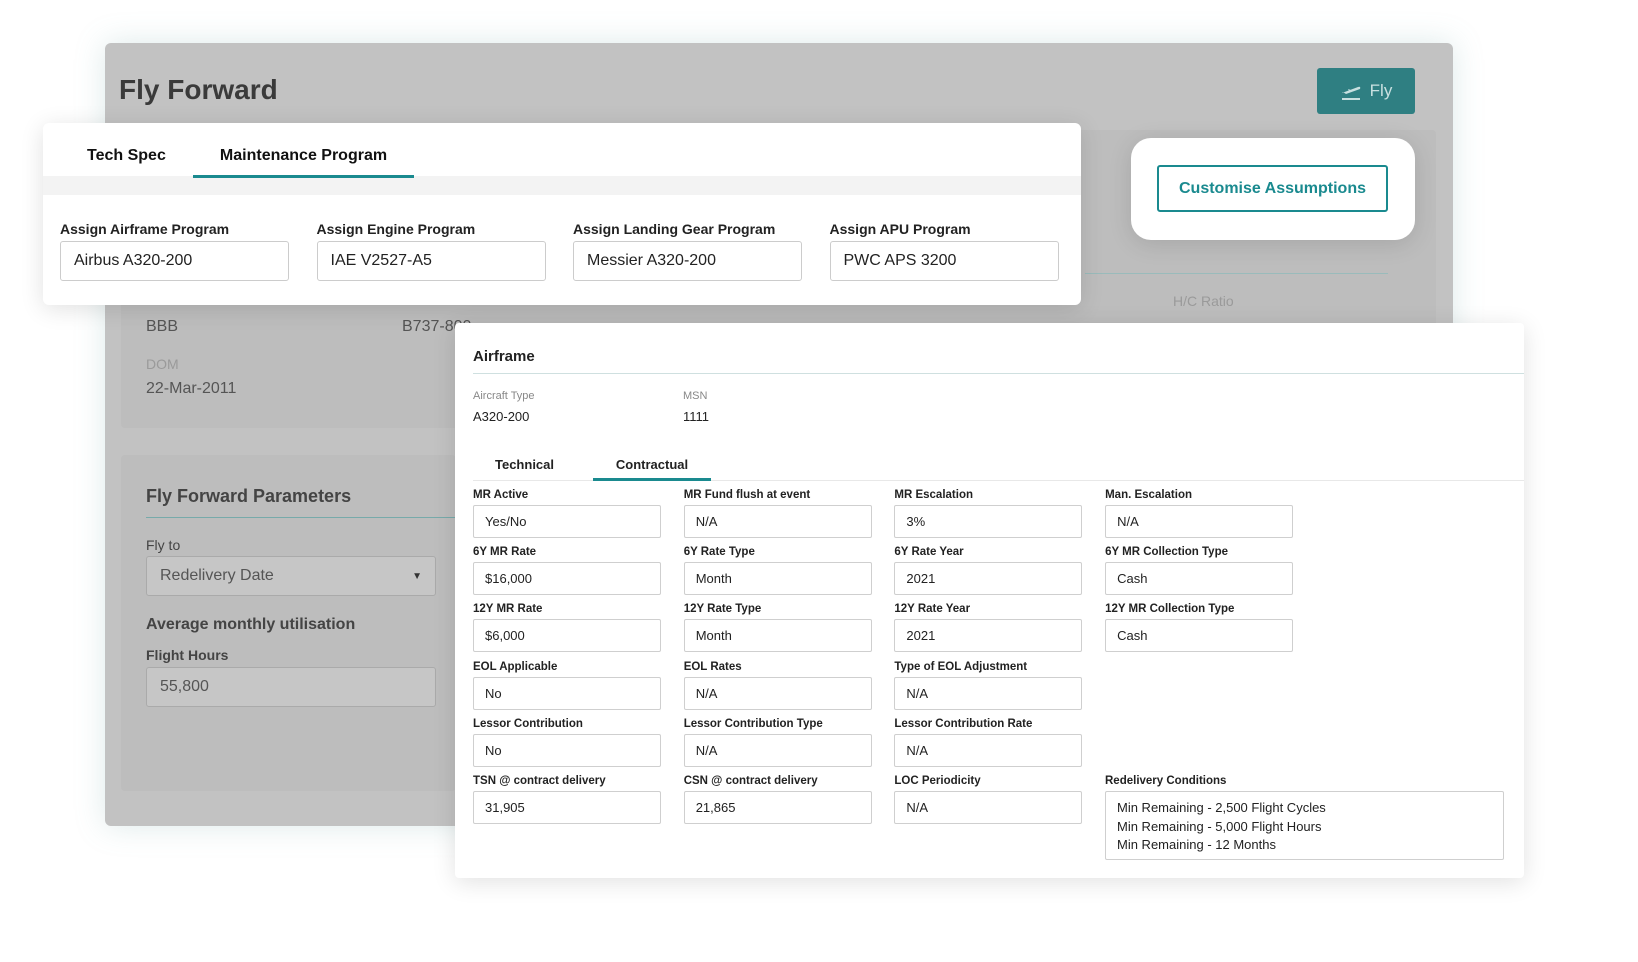 Image resolution: width=1638 pixels, height=962 pixels. Describe the element at coordinates (524, 464) in the screenshot. I see `tab-technical: Technical` at that location.